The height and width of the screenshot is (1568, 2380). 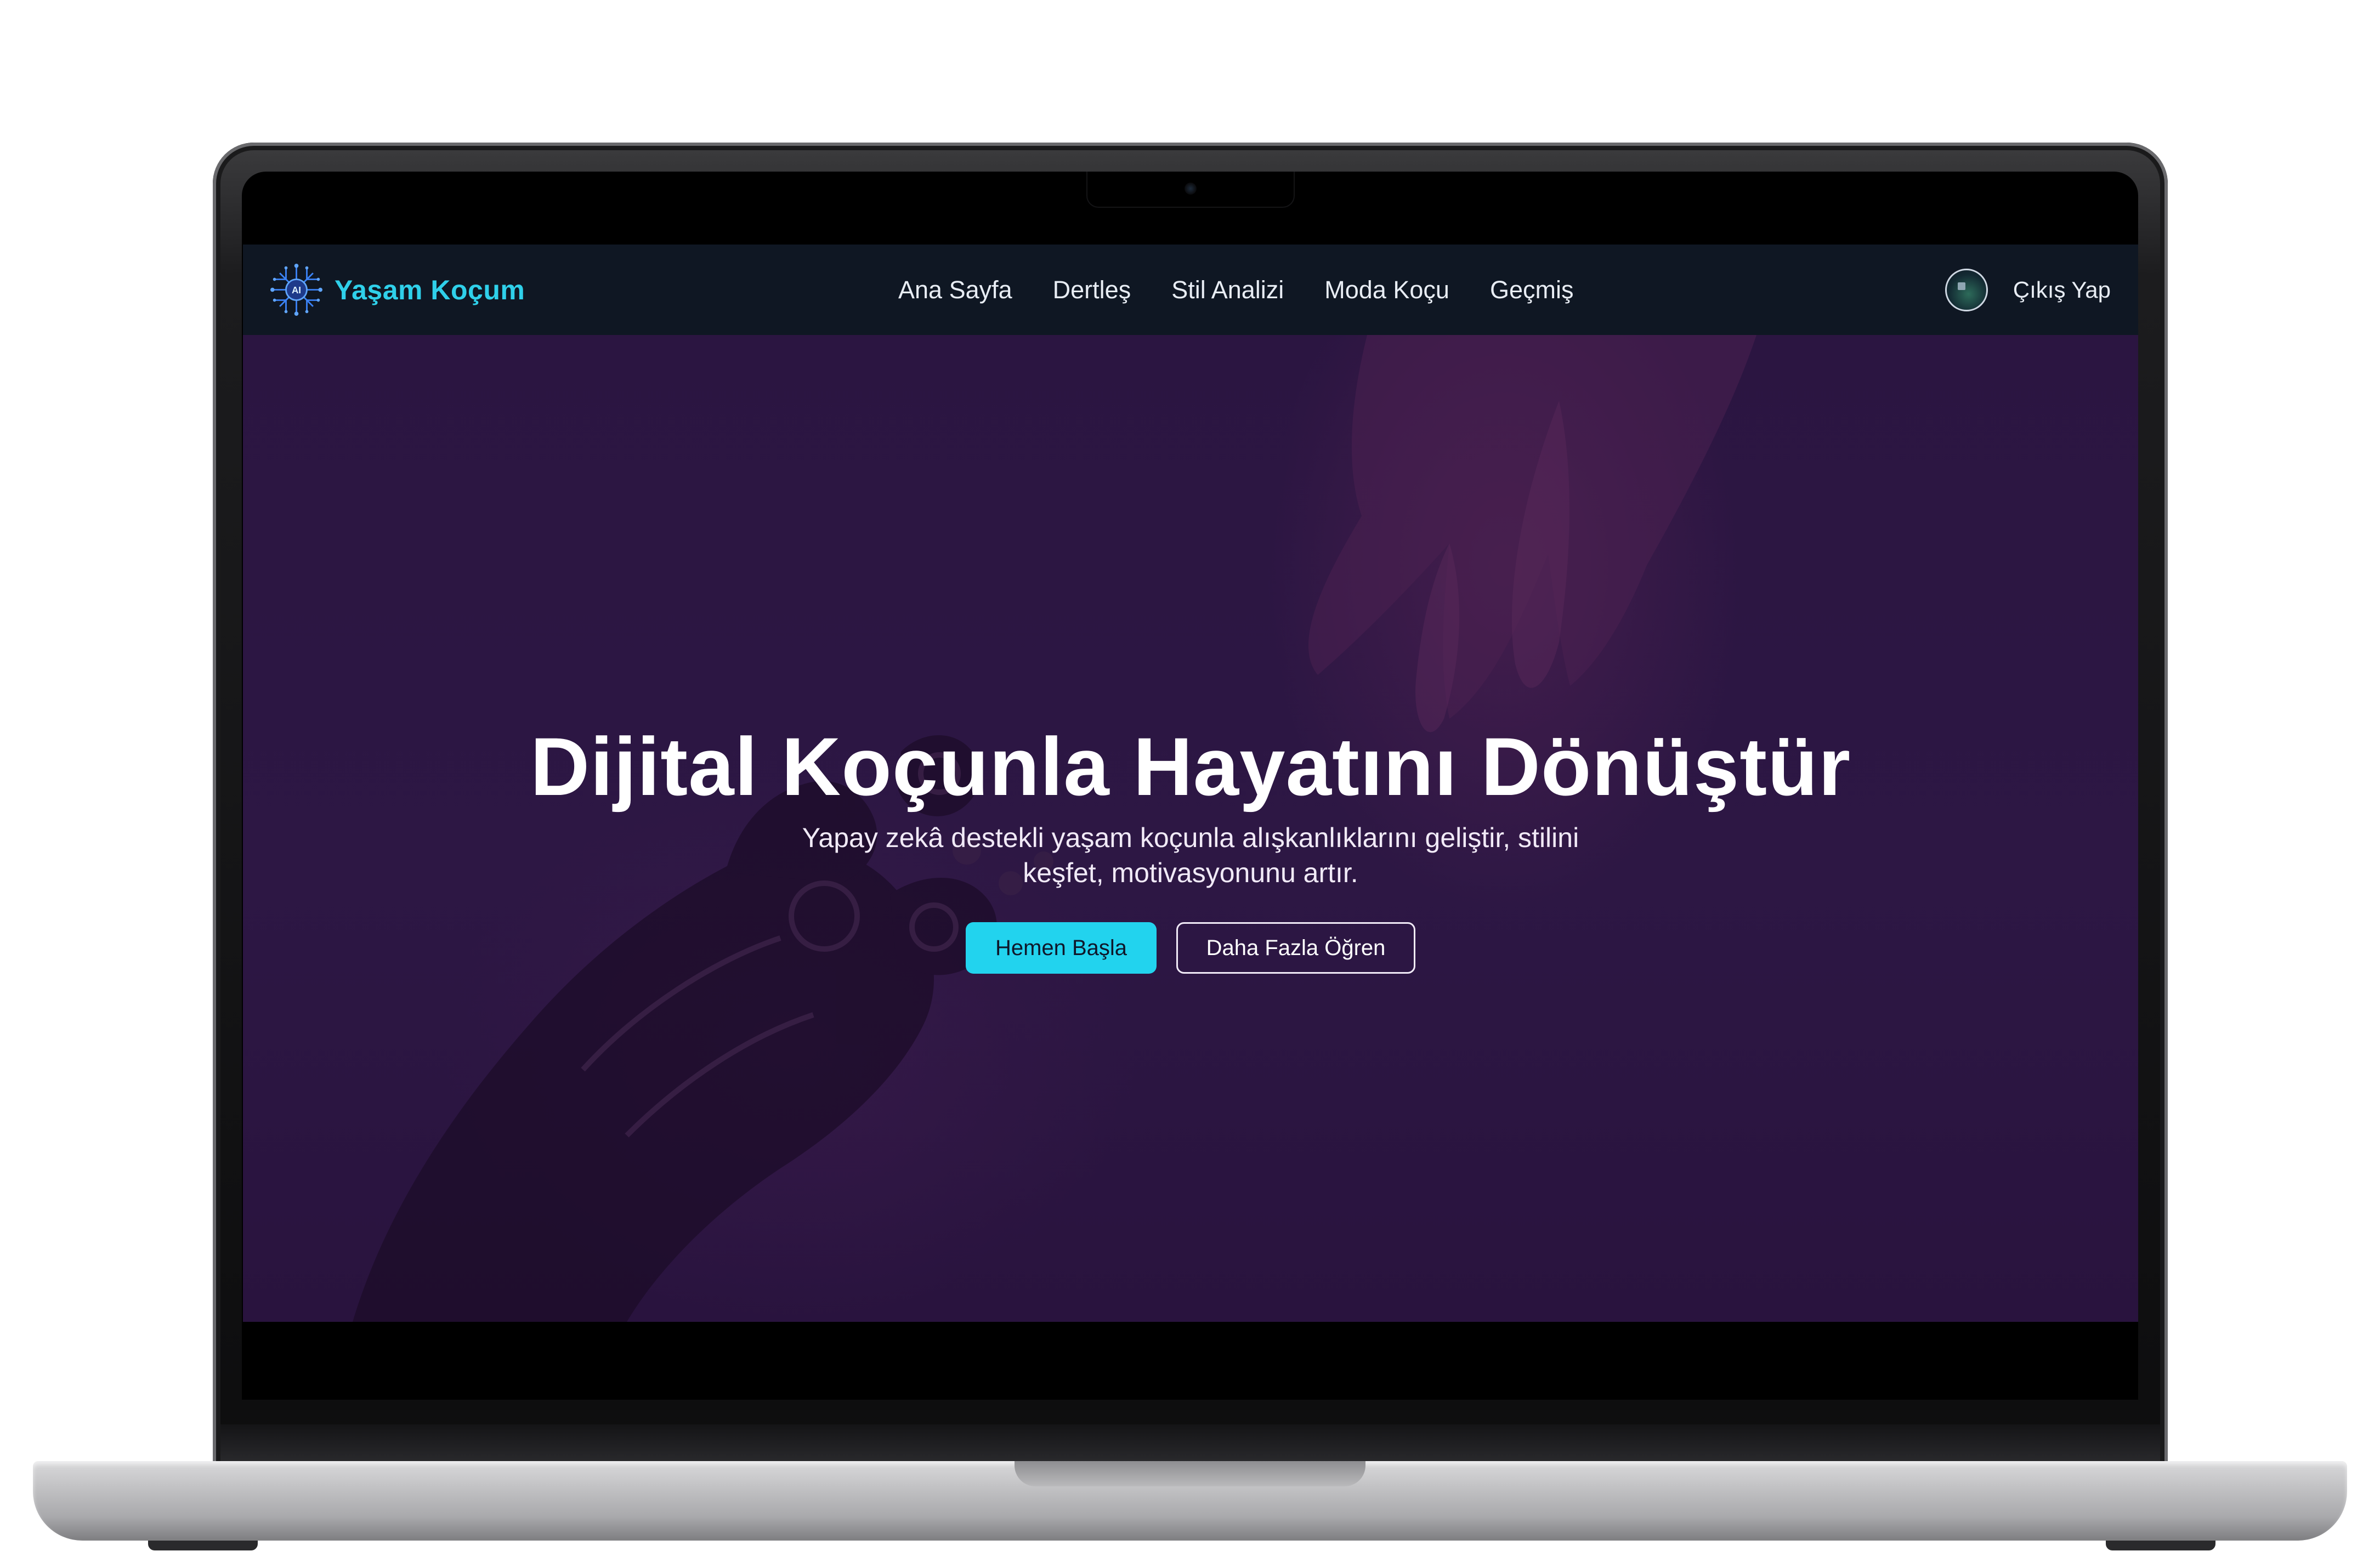 I want to click on left-foot, so click(x=203, y=1546).